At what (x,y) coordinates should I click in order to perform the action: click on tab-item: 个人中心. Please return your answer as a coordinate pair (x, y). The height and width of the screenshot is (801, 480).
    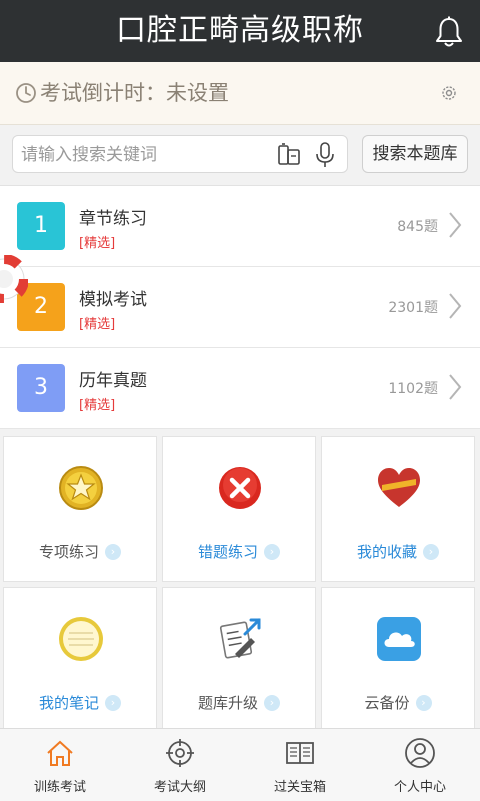
    Looking at the image, I should click on (420, 765).